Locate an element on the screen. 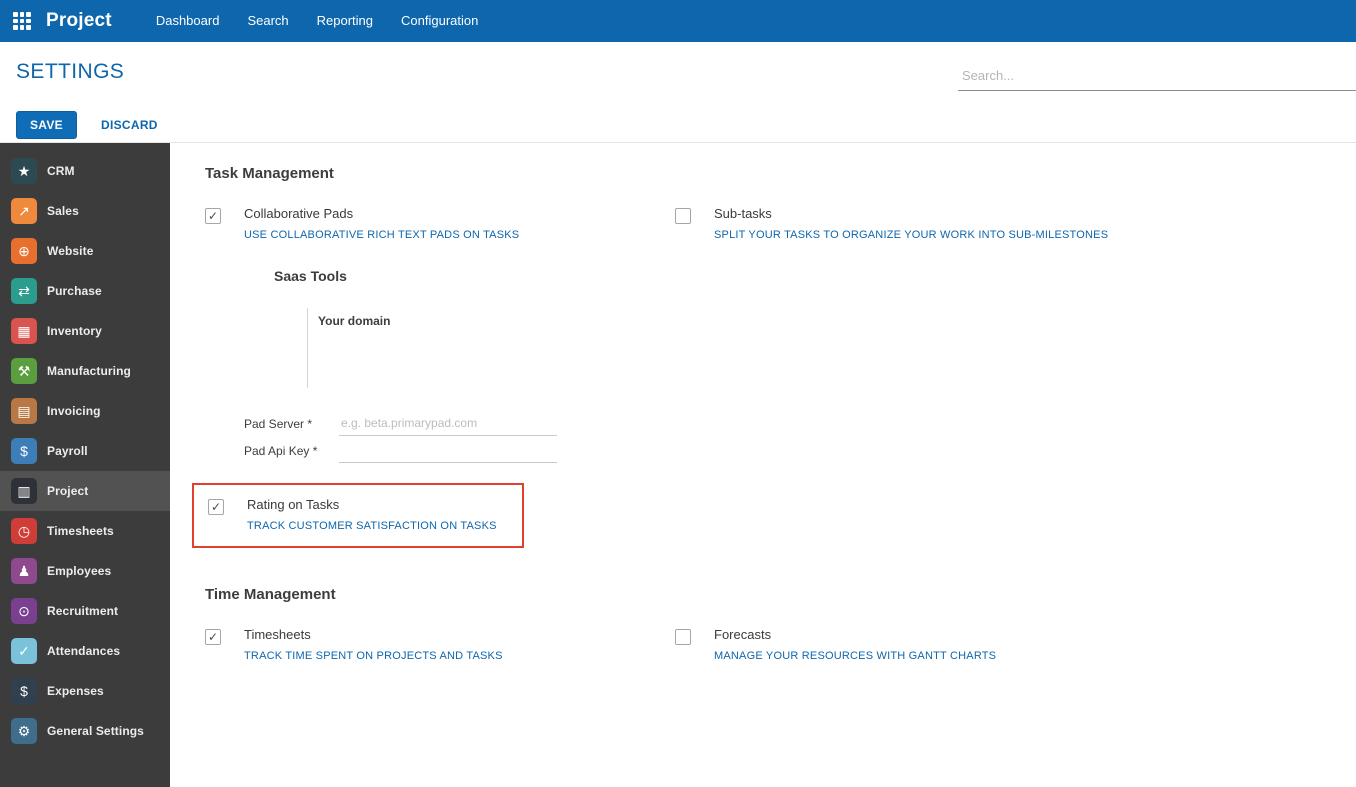 The height and width of the screenshot is (787, 1356). sidebar-item-general-settings: ⚙ General Settings is located at coordinates (85, 731).